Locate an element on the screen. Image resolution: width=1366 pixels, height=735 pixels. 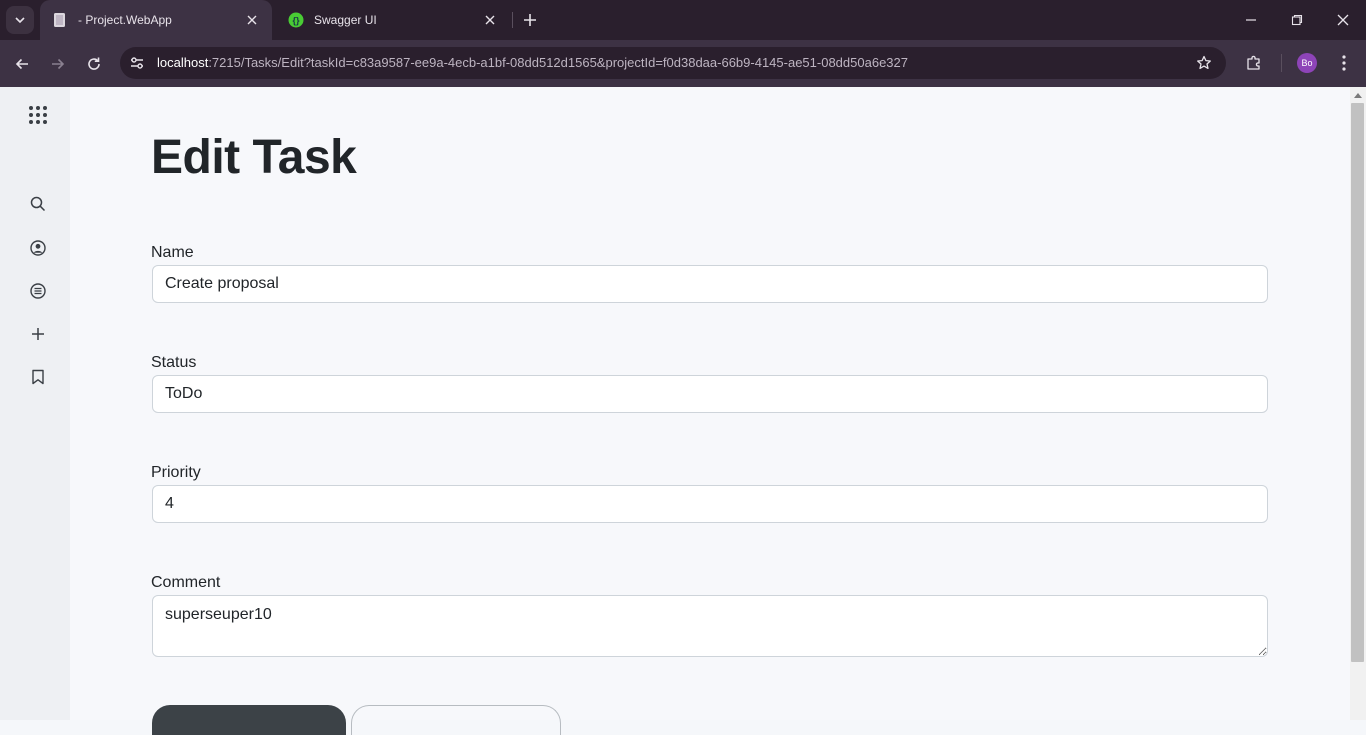
document-icon is located at coordinates (59, 20).